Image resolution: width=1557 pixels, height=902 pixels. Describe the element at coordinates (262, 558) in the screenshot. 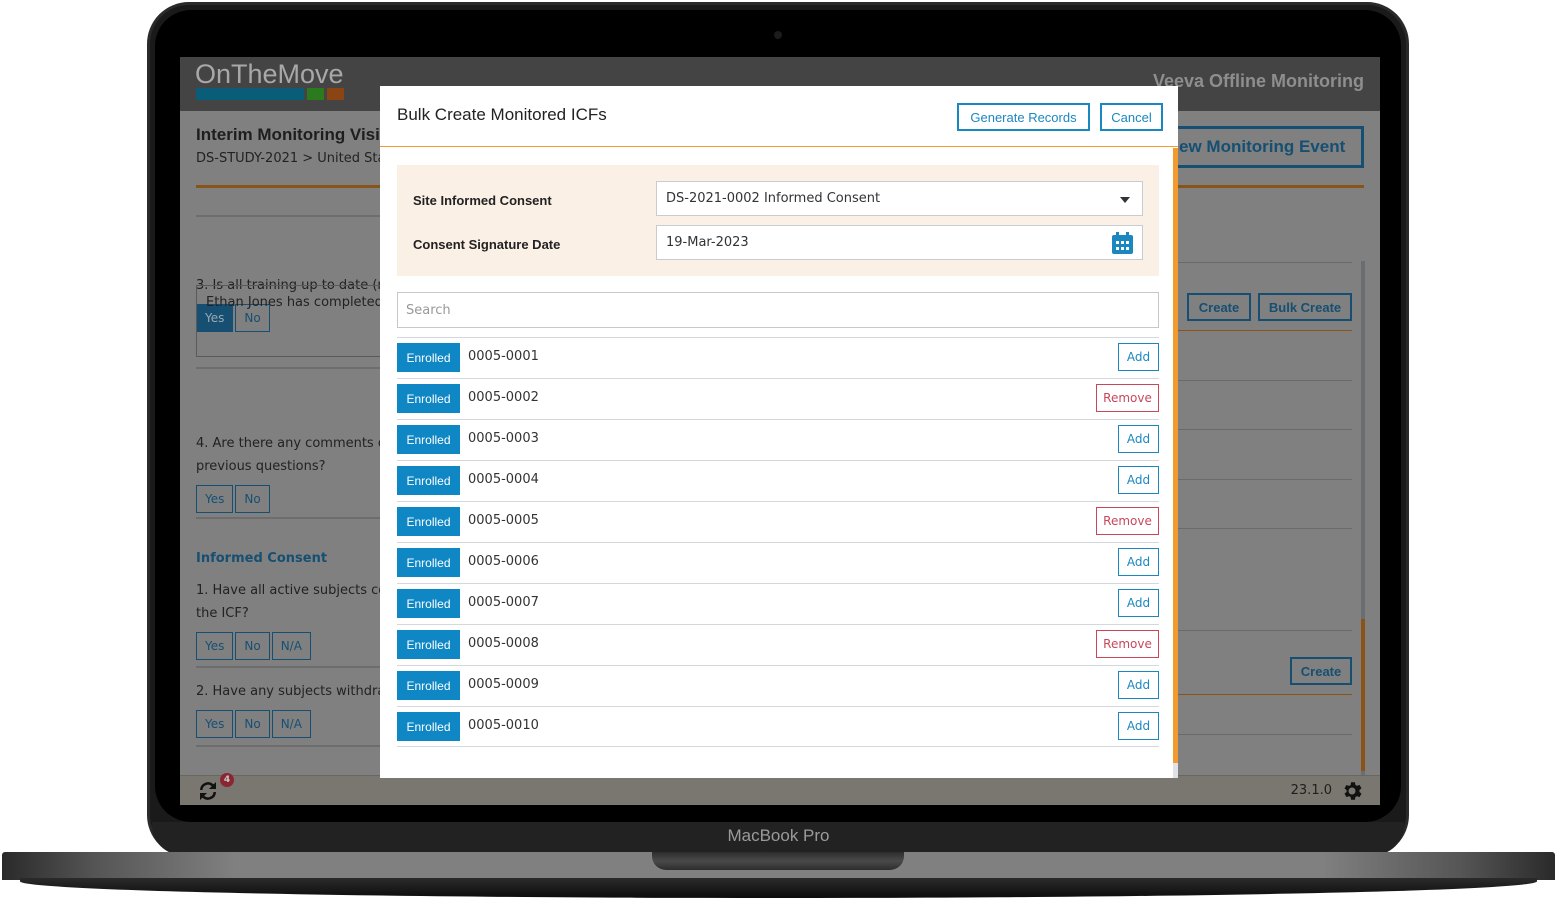

I see `section-heading-informed-consent: Informed Consent` at that location.